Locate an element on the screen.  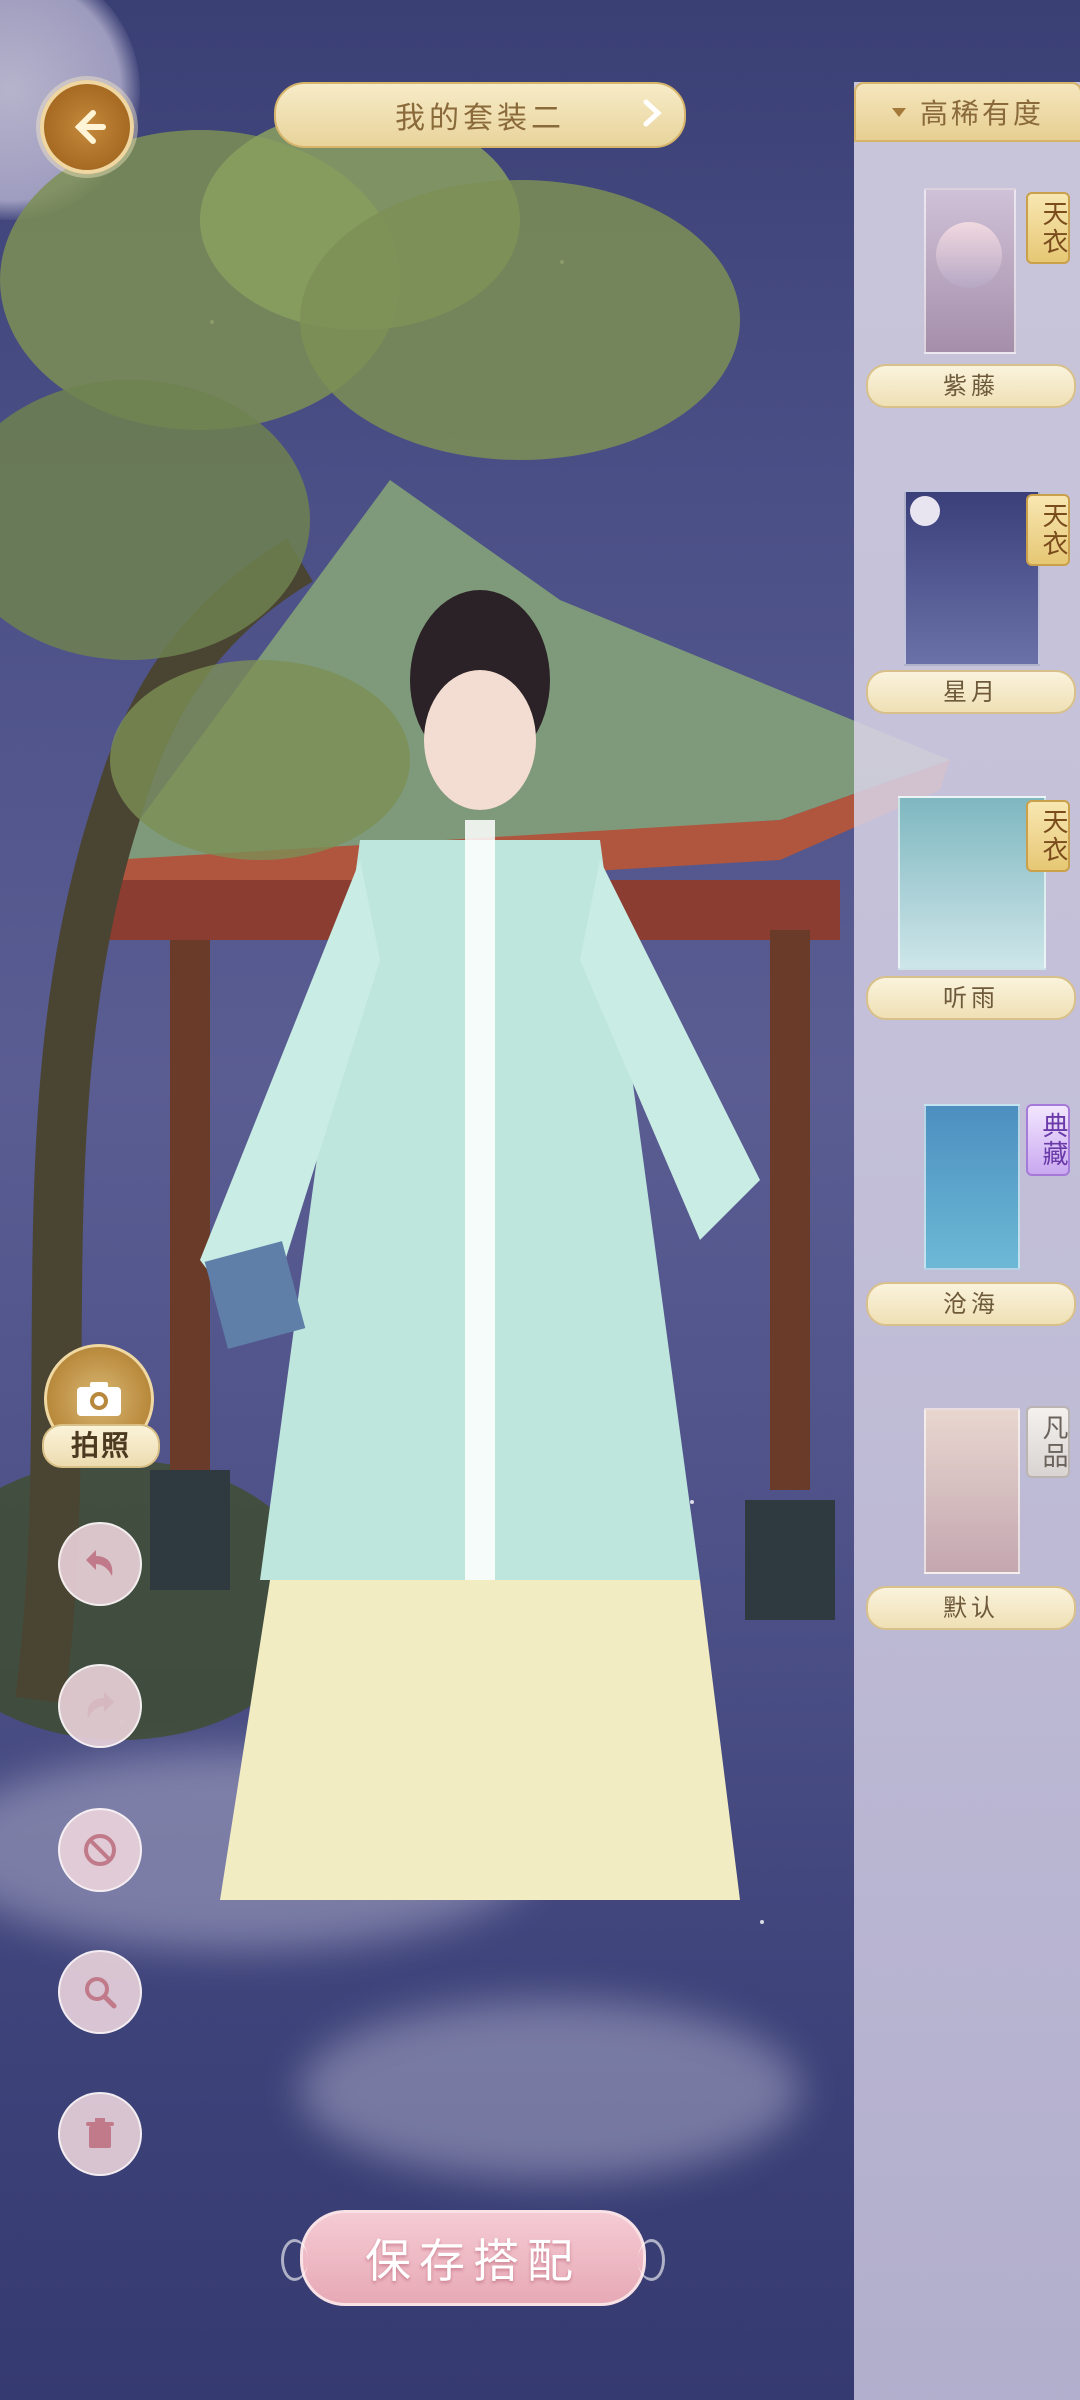
photo-label: 拍照 is located at coordinates (101, 1446).